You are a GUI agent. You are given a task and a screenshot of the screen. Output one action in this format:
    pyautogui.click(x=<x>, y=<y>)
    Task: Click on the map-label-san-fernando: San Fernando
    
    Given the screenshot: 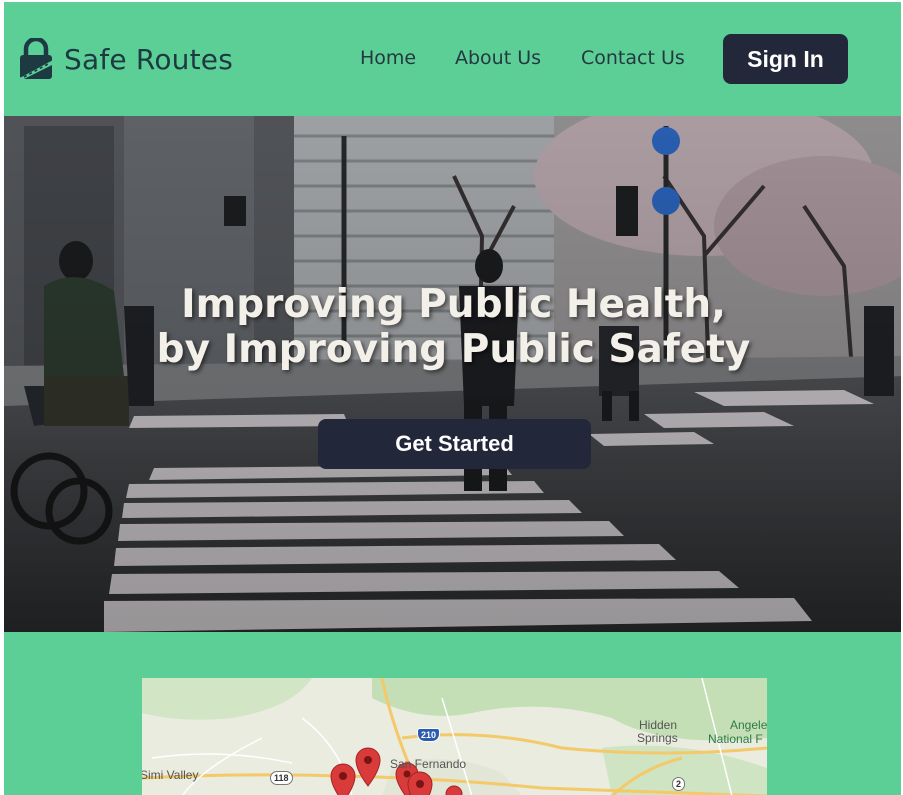 What is the action you would take?
    pyautogui.click(x=428, y=764)
    